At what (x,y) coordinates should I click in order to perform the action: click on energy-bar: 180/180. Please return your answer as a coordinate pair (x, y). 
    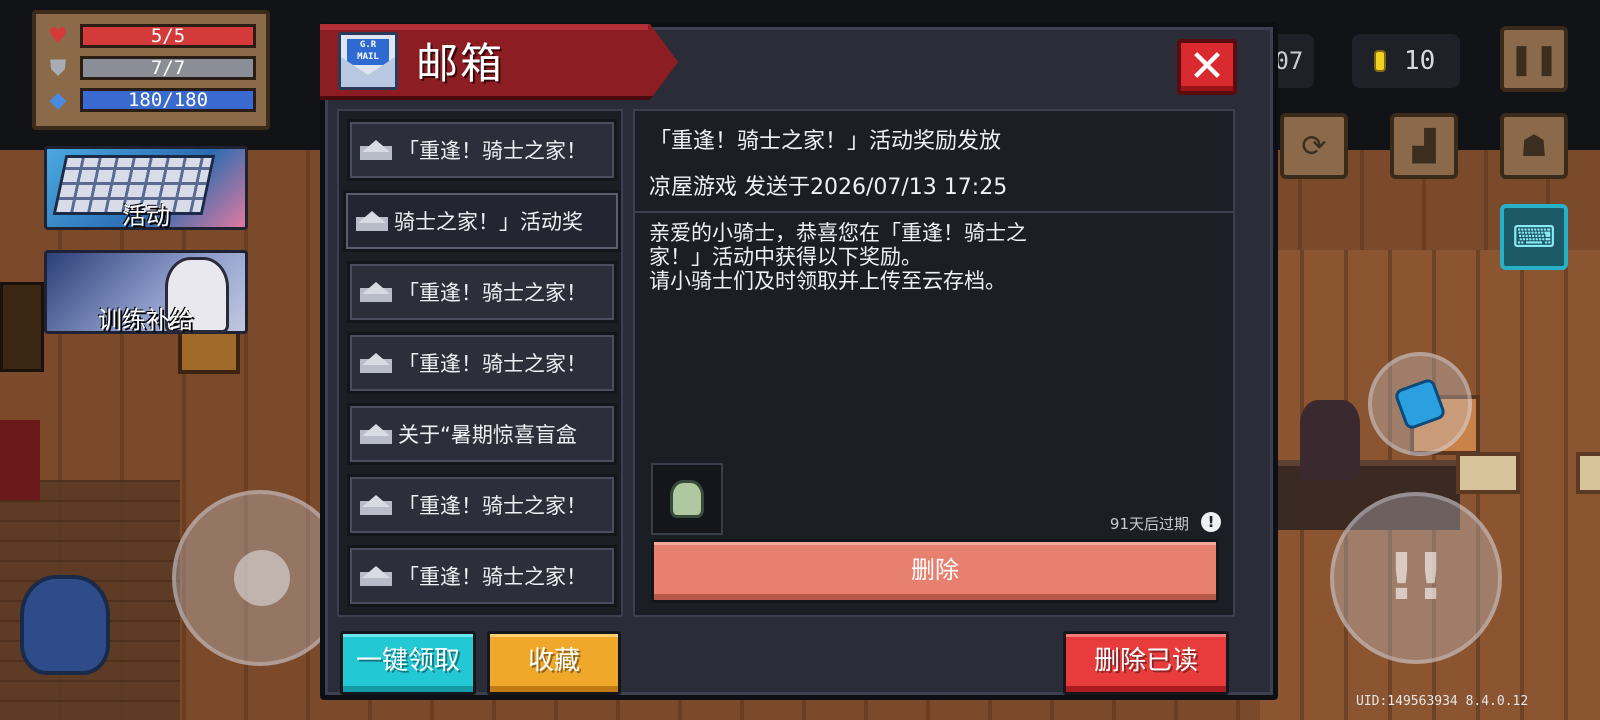
    Looking at the image, I should click on (168, 100).